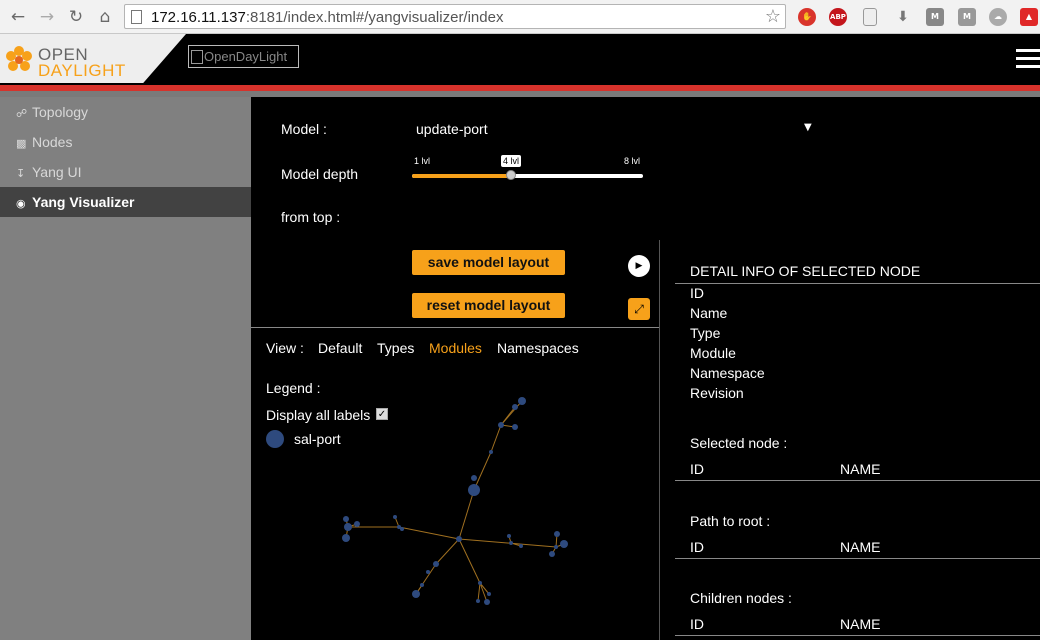 This screenshot has width=1040, height=640. Describe the element at coordinates (870, 17) in the screenshot. I see `document-extension-icon` at that location.